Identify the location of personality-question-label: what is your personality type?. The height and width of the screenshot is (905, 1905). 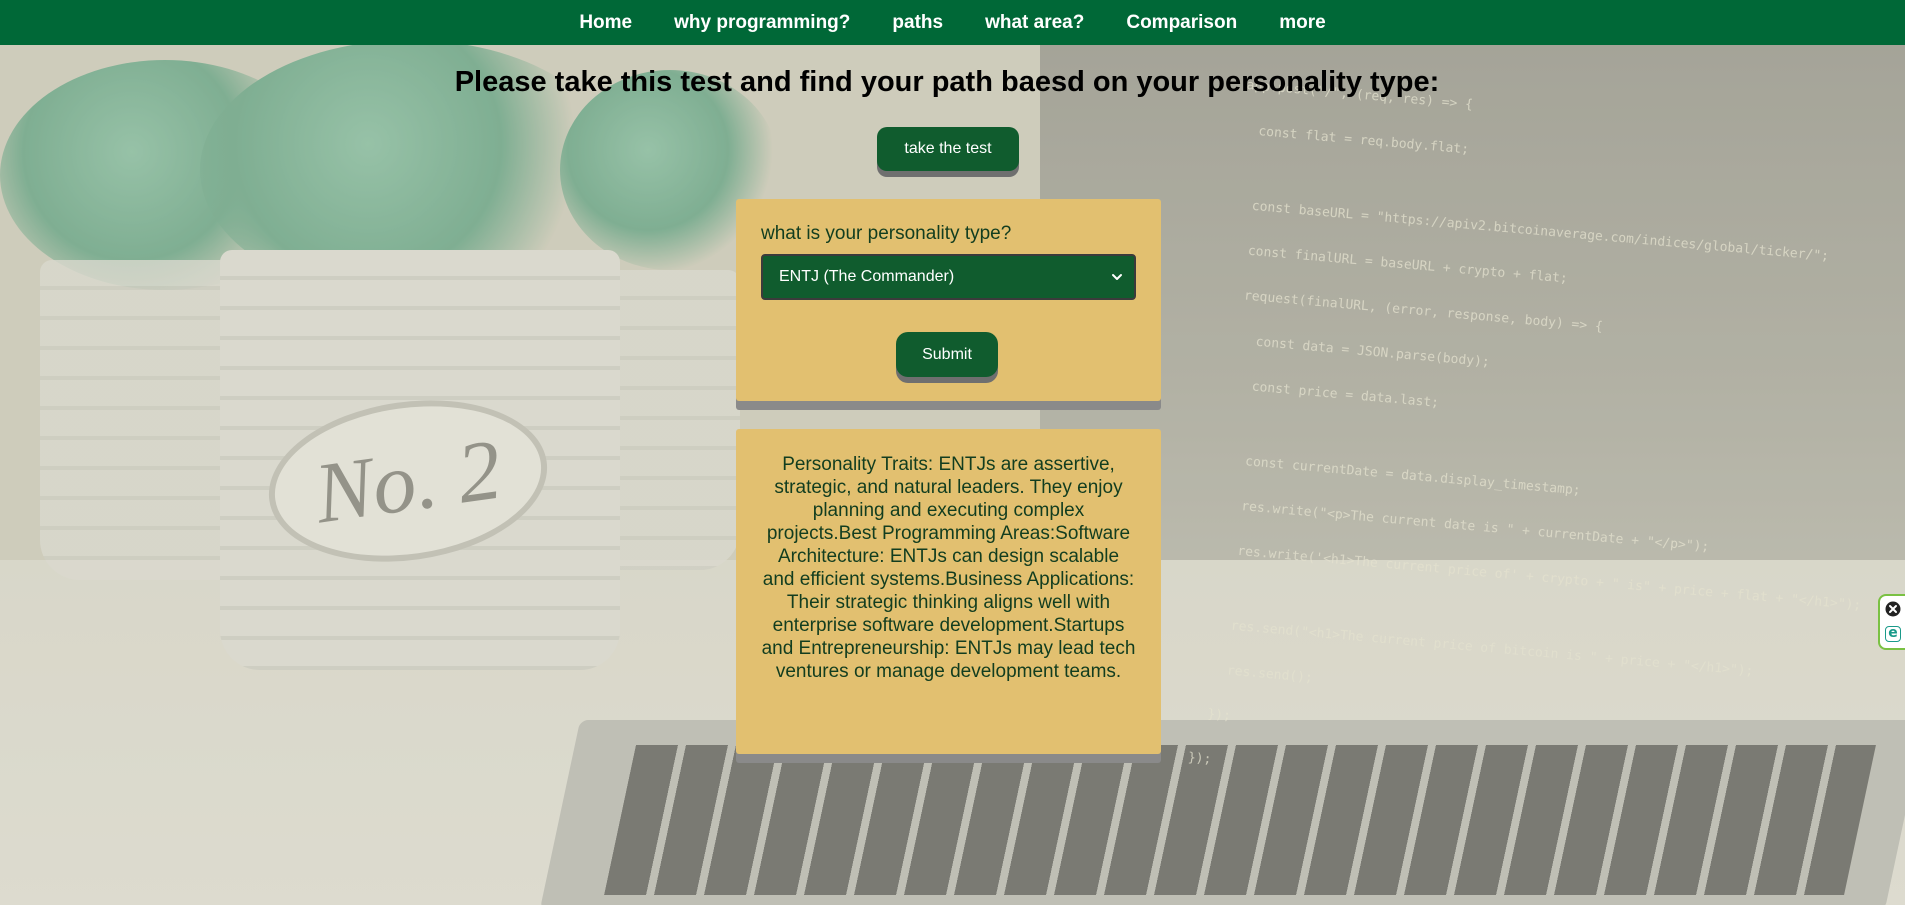
(886, 233).